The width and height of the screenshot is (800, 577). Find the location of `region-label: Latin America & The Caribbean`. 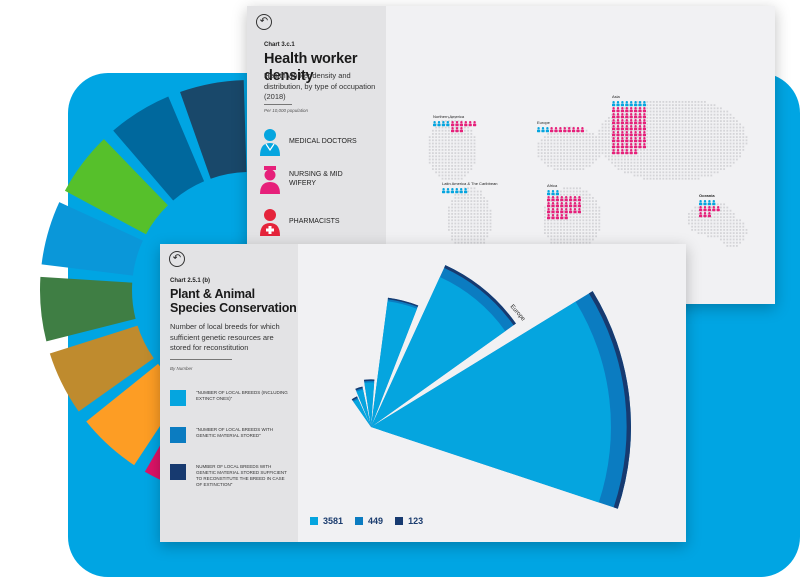

region-label: Latin America & The Caribbean is located at coordinates (470, 183).